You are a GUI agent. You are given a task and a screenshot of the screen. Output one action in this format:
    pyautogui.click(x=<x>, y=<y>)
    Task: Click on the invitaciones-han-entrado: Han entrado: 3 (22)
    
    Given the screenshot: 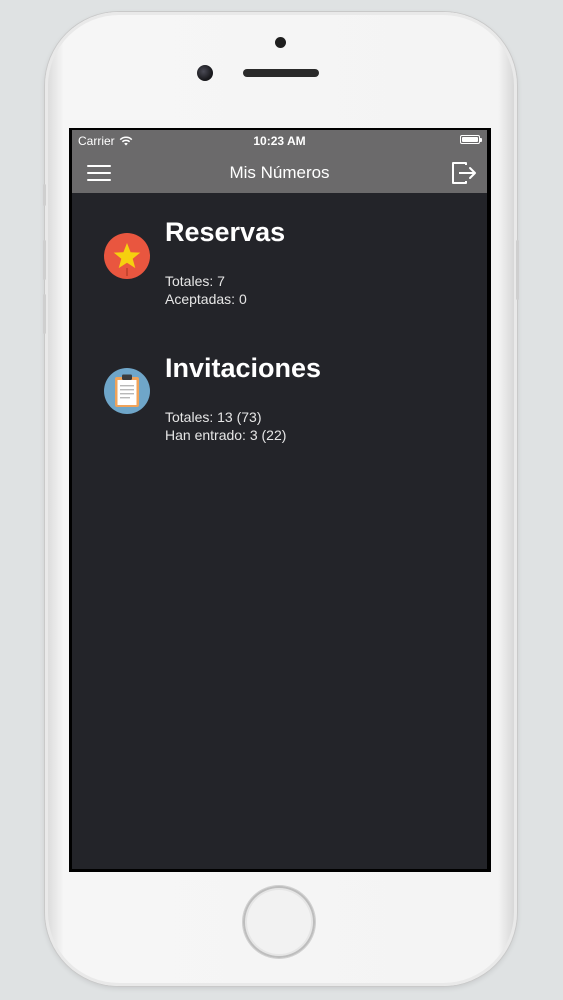 What is the action you would take?
    pyautogui.click(x=226, y=435)
    